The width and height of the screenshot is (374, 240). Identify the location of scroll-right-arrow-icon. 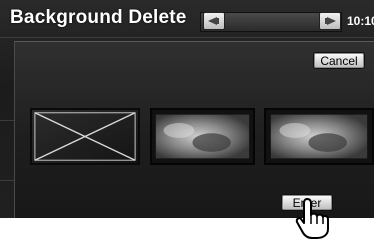
(330, 21).